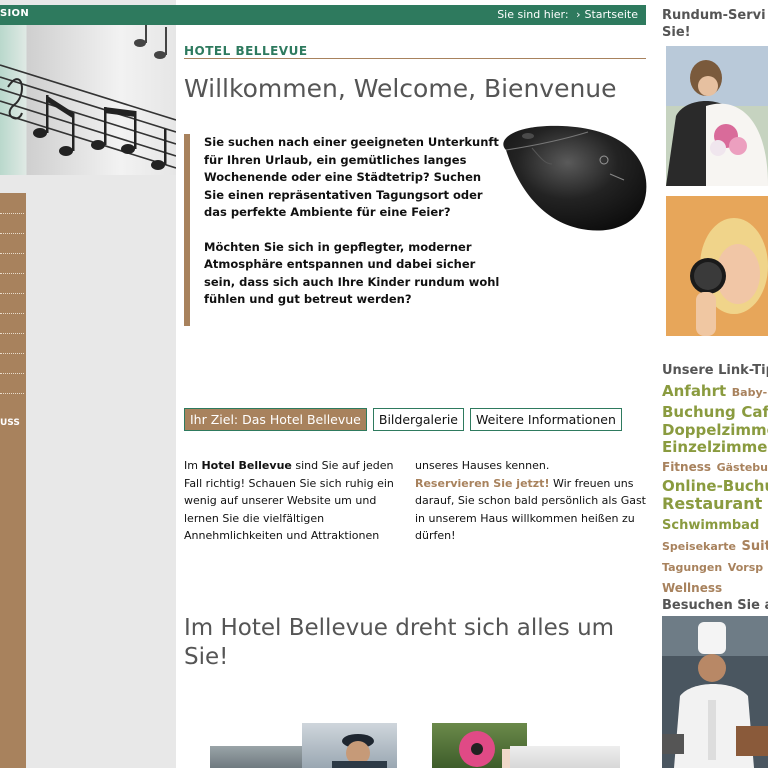 The image size is (768, 768). I want to click on tag-suite: Suite, so click(755, 546).